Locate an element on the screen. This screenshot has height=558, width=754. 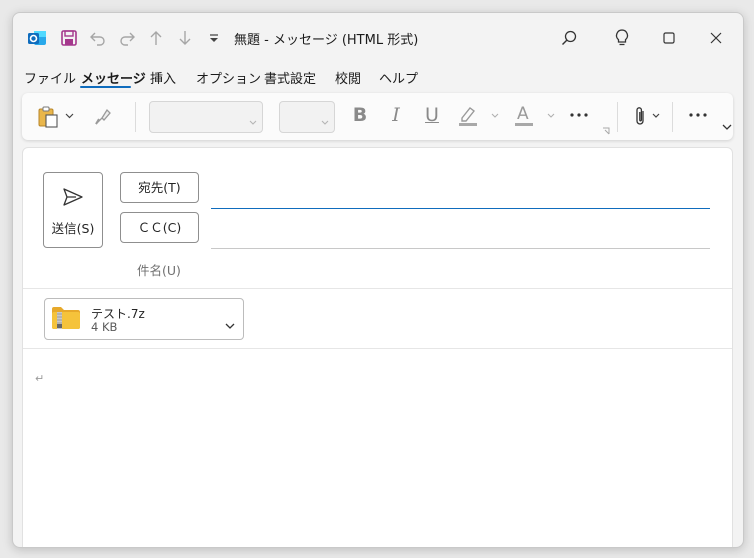
search-icon is located at coordinates (569, 38).